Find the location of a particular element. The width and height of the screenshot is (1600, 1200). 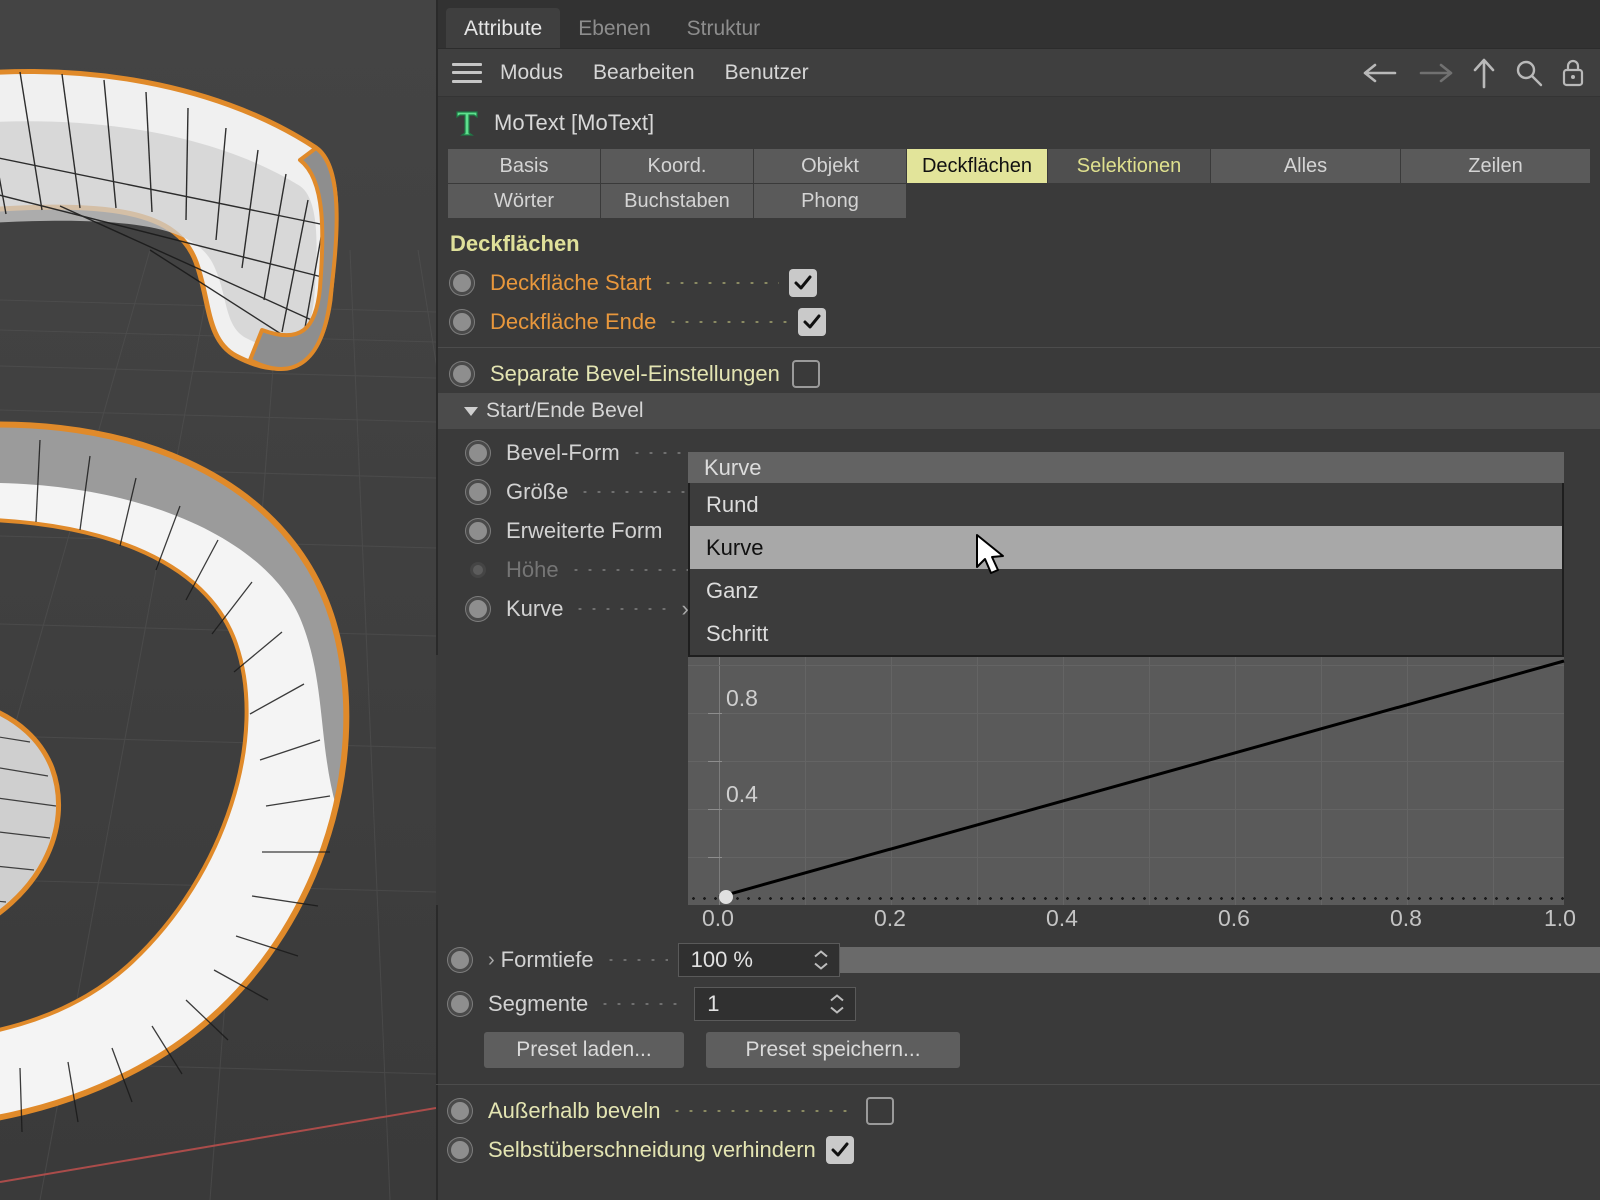

row-selbstueberschneidung: Selbstüberschneidung verhindern is located at coordinates (1018, 1149).